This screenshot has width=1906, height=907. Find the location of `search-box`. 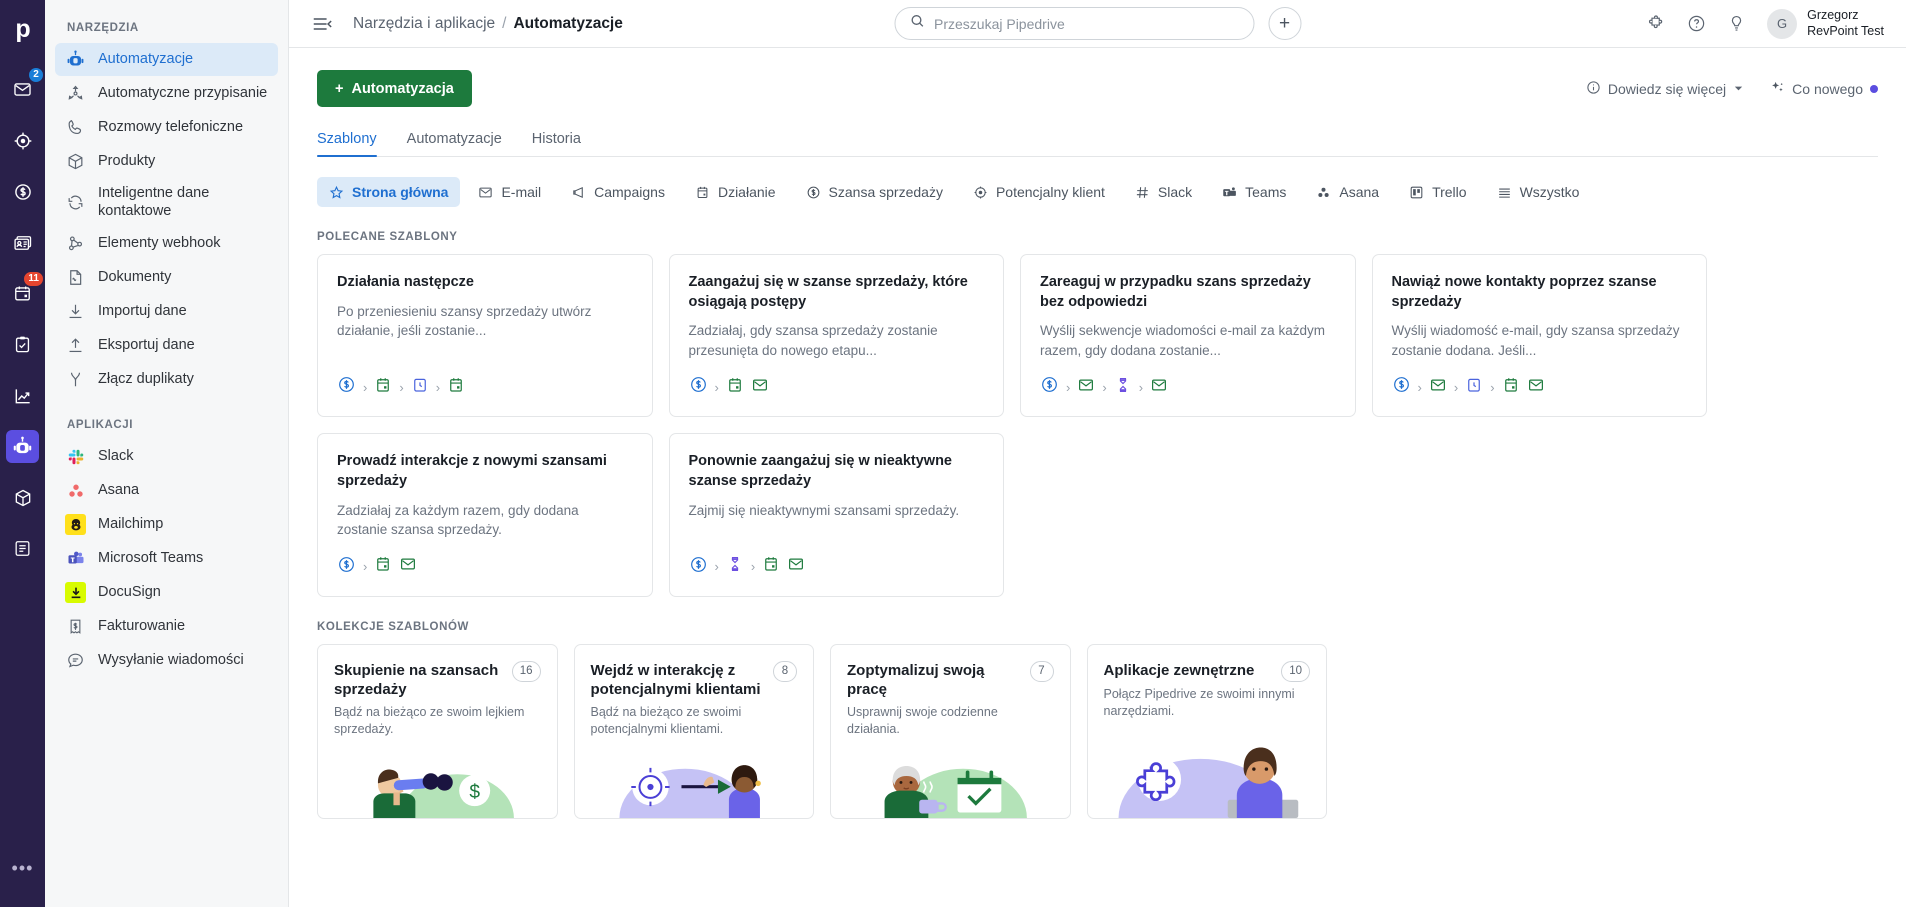

search-box is located at coordinates (1074, 23).